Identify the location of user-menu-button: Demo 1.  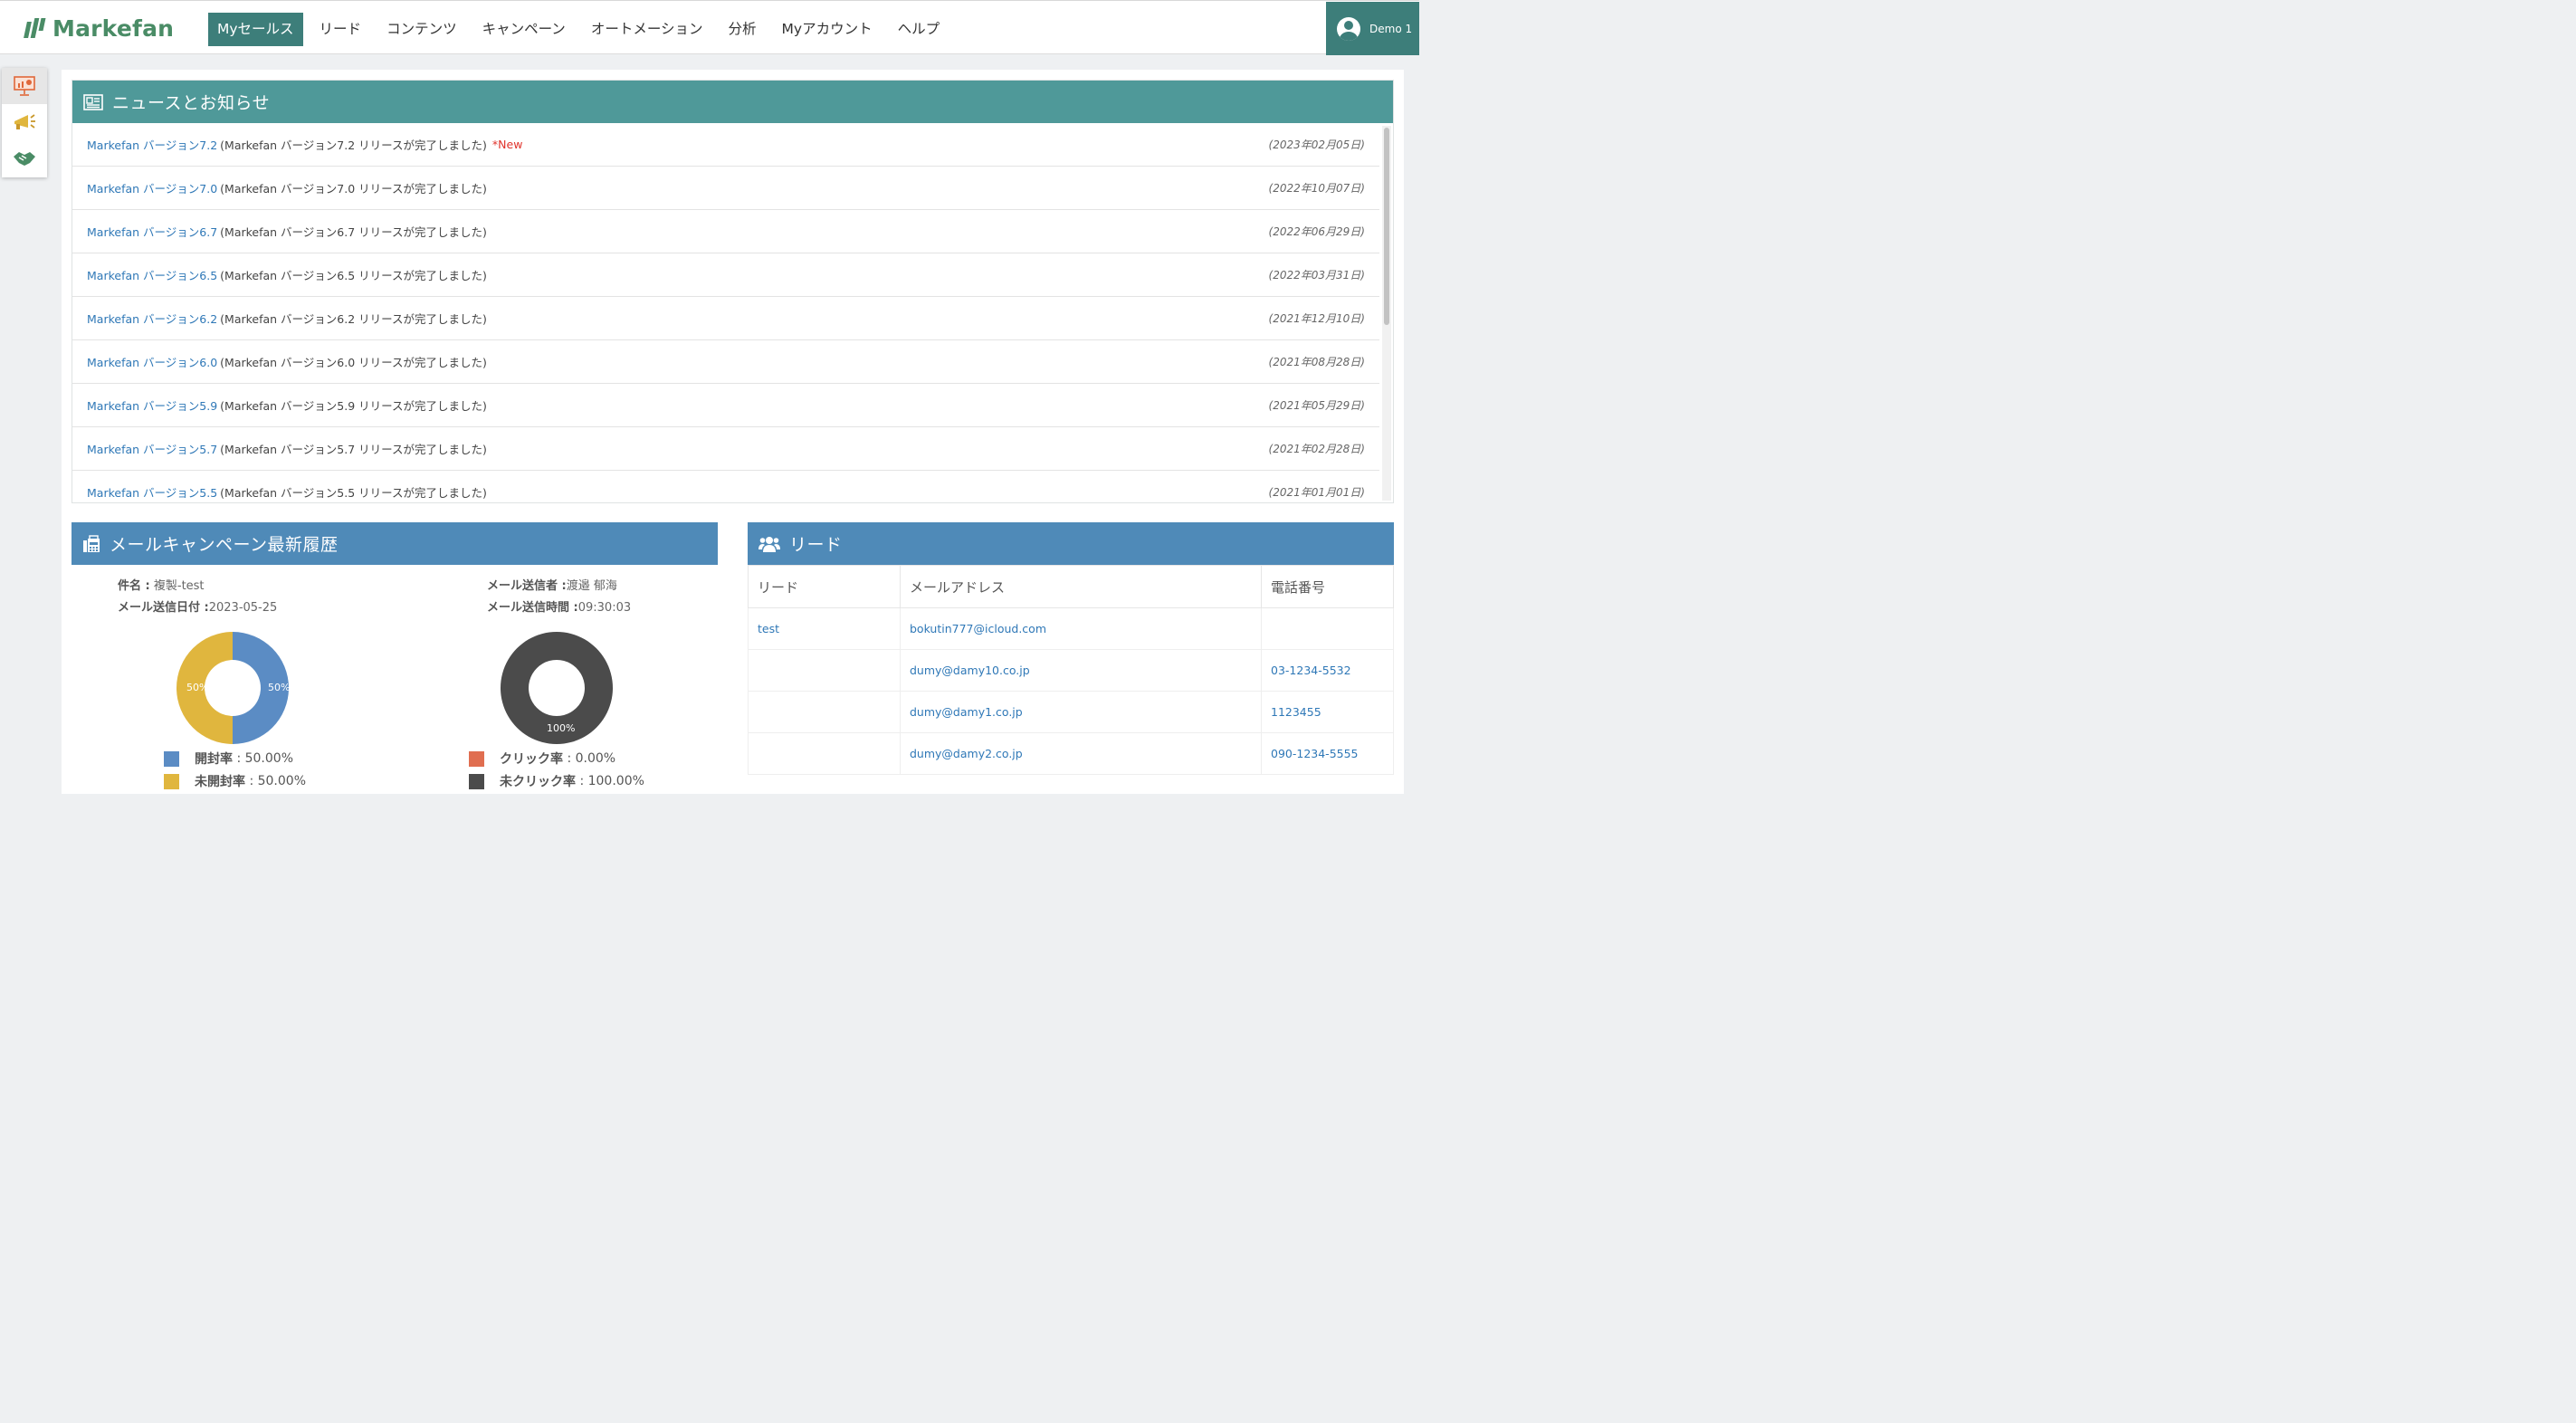
(1372, 28).